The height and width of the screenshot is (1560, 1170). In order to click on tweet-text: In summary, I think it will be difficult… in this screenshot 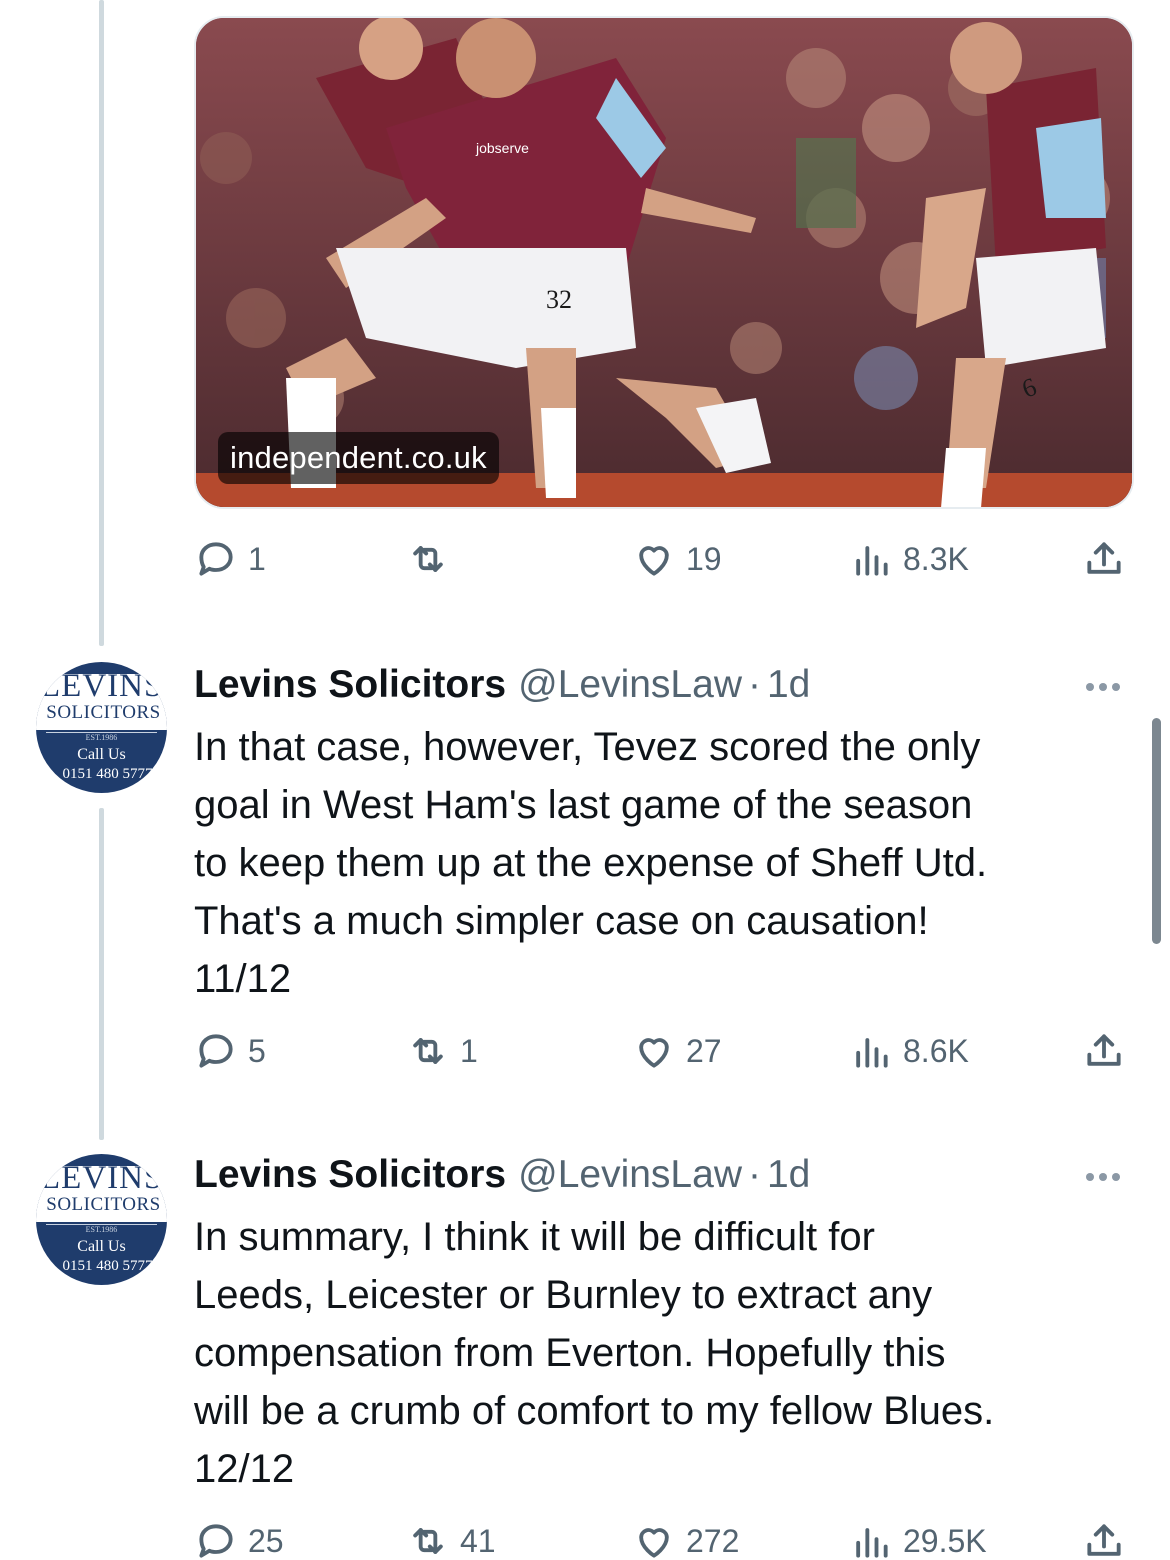, I will do `click(594, 1353)`.